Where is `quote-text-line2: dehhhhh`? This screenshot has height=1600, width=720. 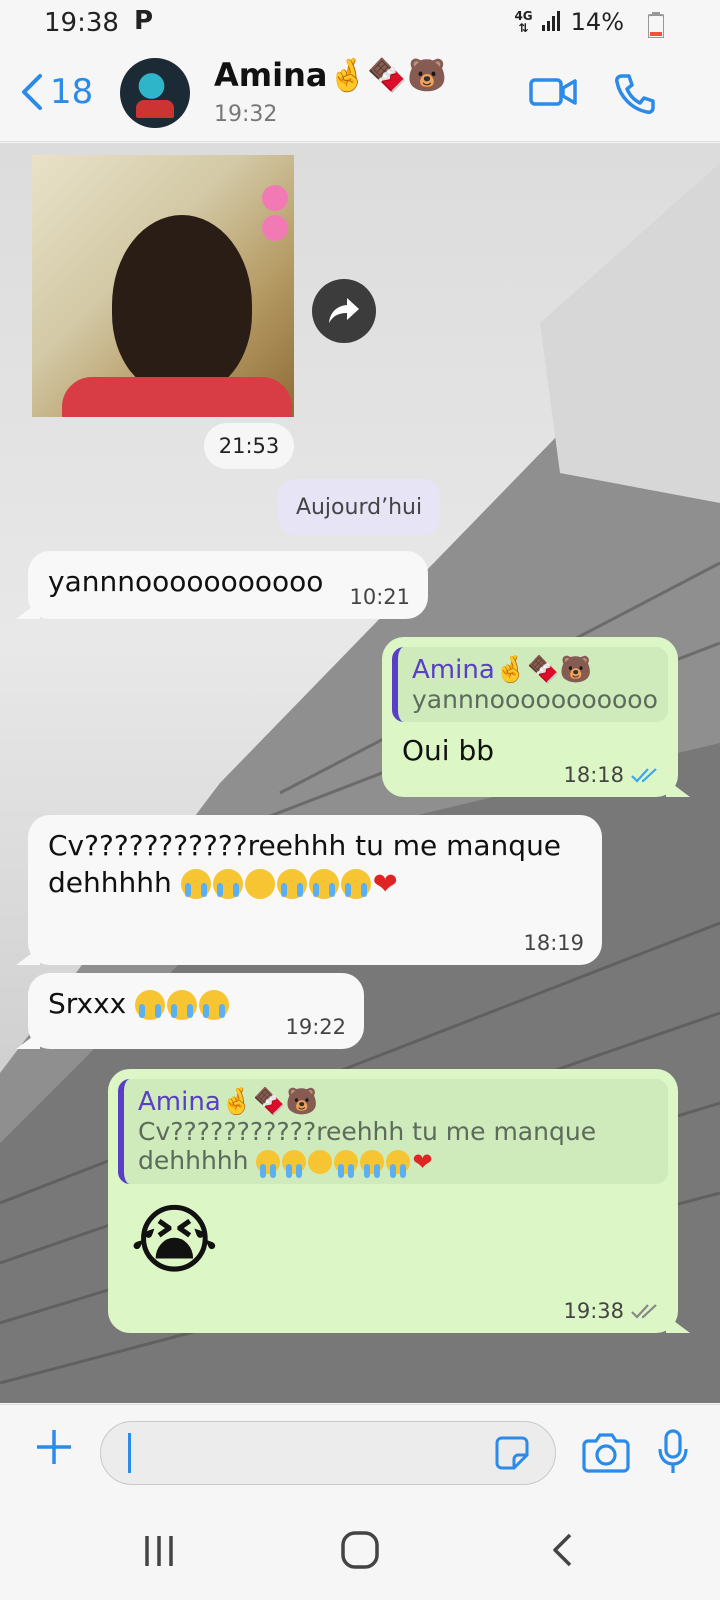
quote-text-line2: dehhhhh is located at coordinates (193, 1160).